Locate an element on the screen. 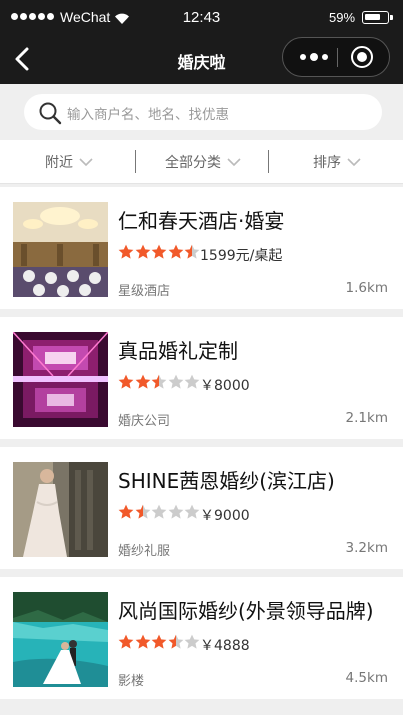 The image size is (403, 715). listing-category: 婚庆公司 is located at coordinates (144, 421).